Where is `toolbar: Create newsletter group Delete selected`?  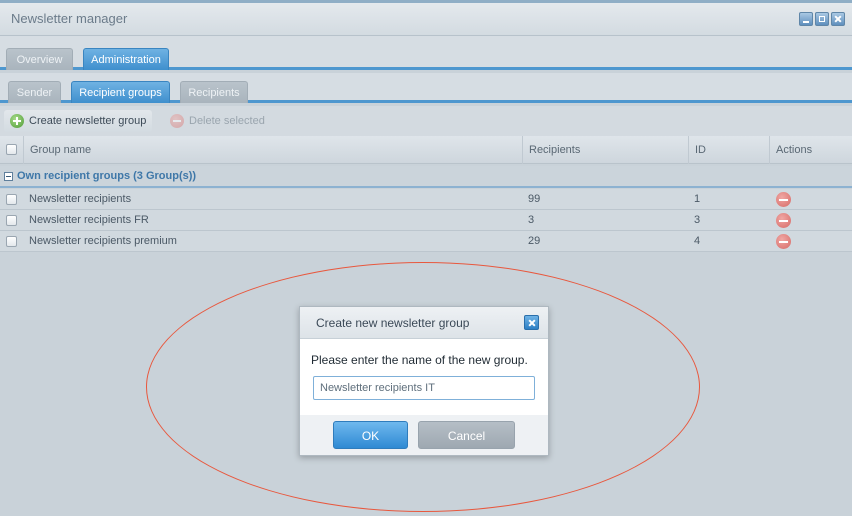
toolbar: Create newsletter group Delete selected is located at coordinates (426, 121).